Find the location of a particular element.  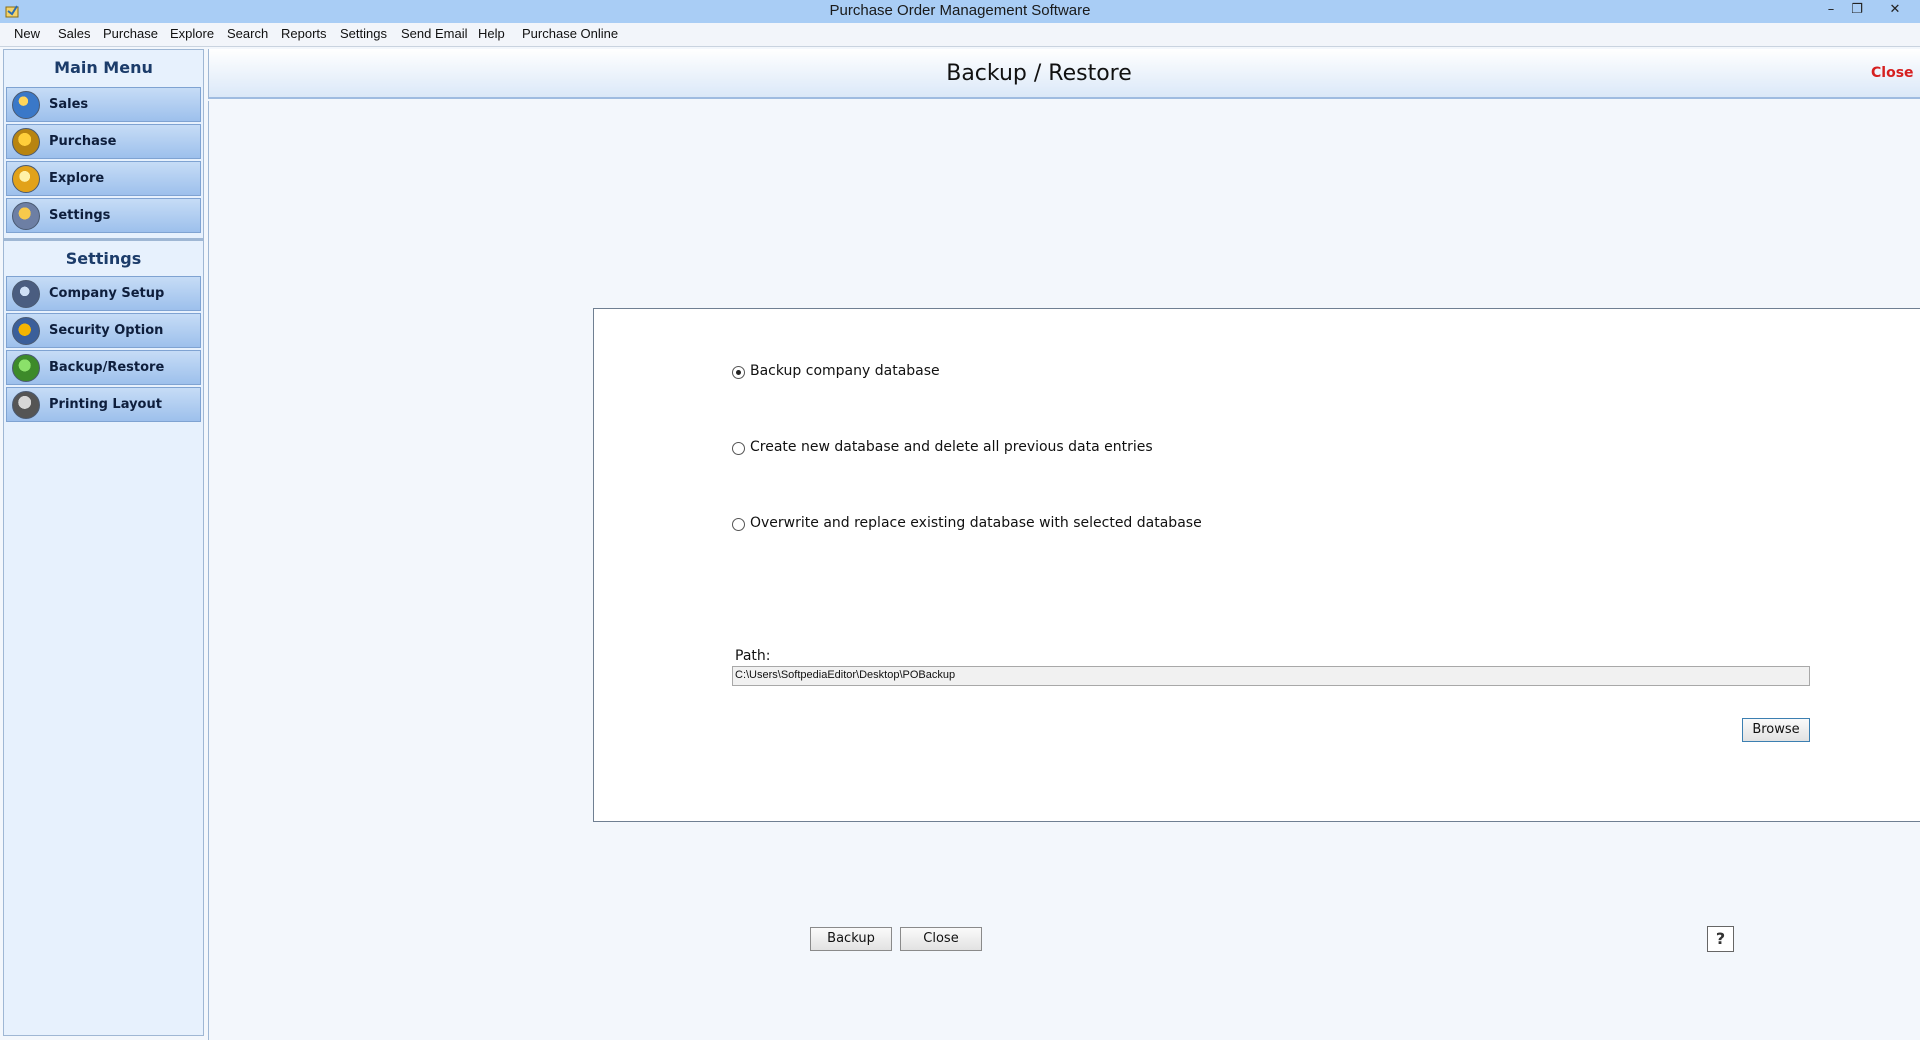

sidebar-item-label: Backup/Restore is located at coordinates (107, 367).